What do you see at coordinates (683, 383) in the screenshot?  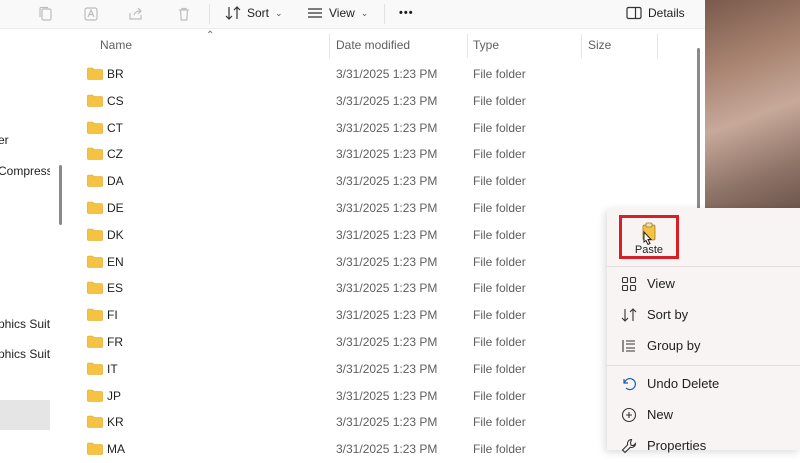 I see `menu-item-label: Undo Delete` at bounding box center [683, 383].